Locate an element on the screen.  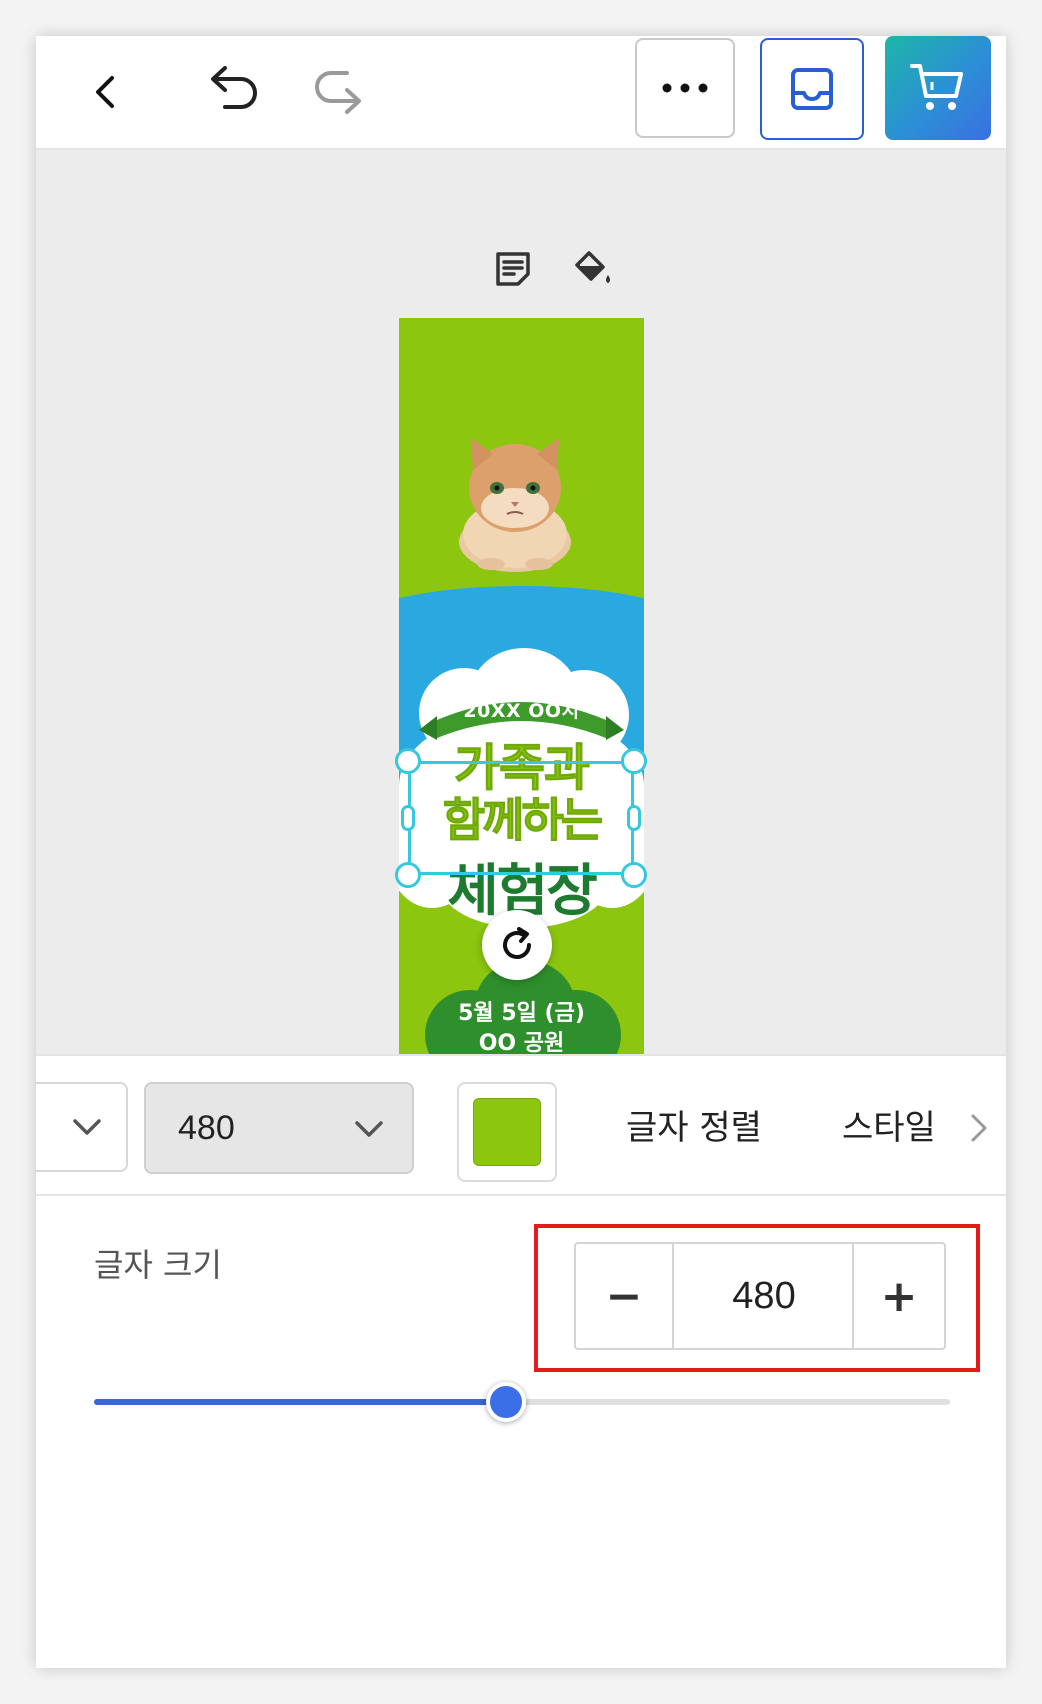
chevron-left-icon is located at coordinates (105, 92).